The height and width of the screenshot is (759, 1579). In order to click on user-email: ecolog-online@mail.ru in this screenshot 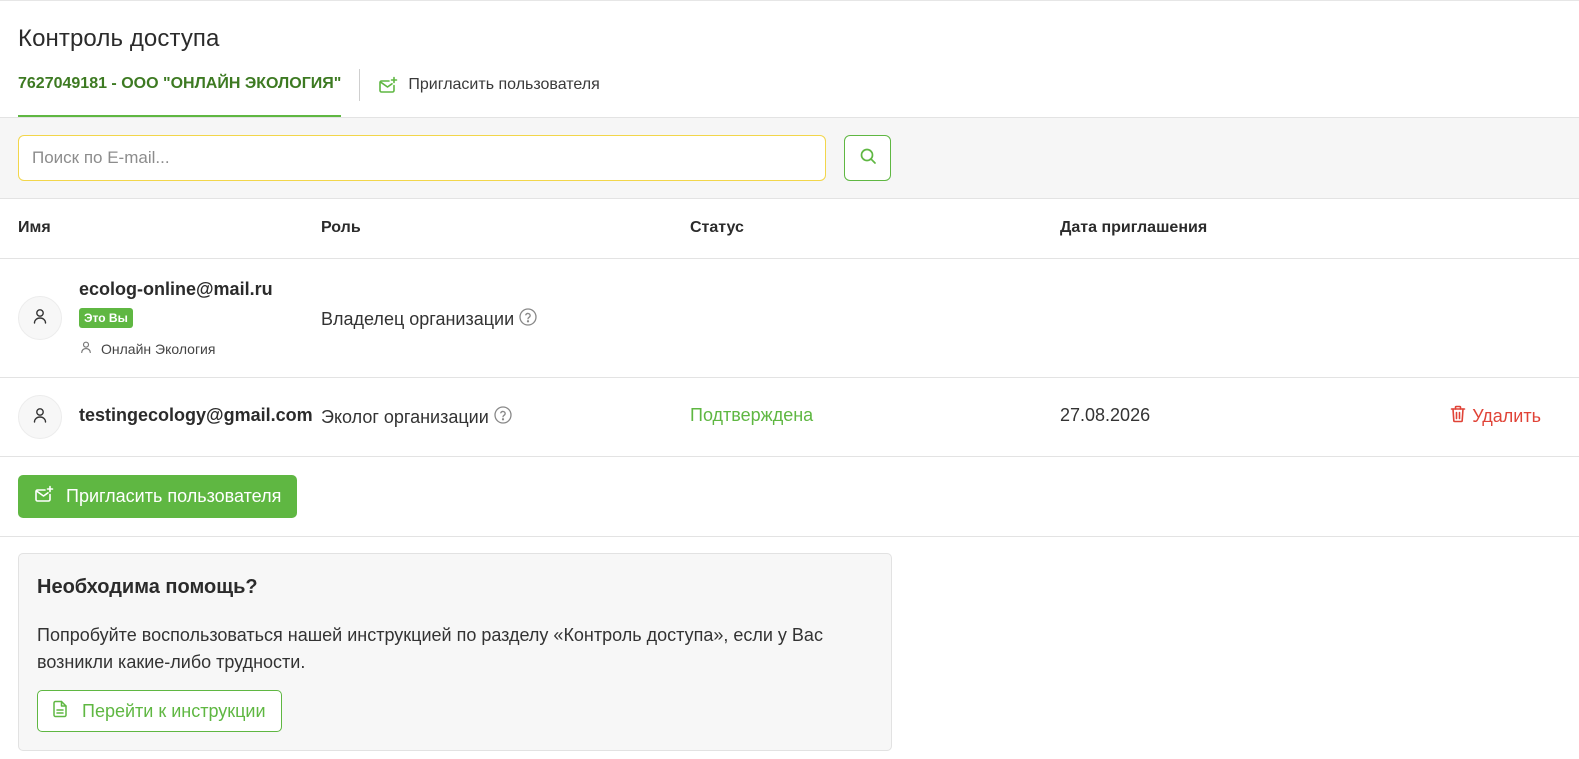, I will do `click(176, 289)`.